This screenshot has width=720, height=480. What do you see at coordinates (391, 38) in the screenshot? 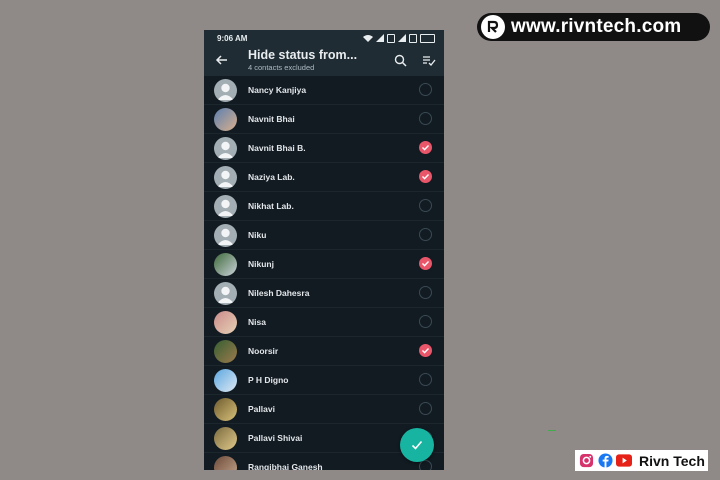
I see `volte-icon` at bounding box center [391, 38].